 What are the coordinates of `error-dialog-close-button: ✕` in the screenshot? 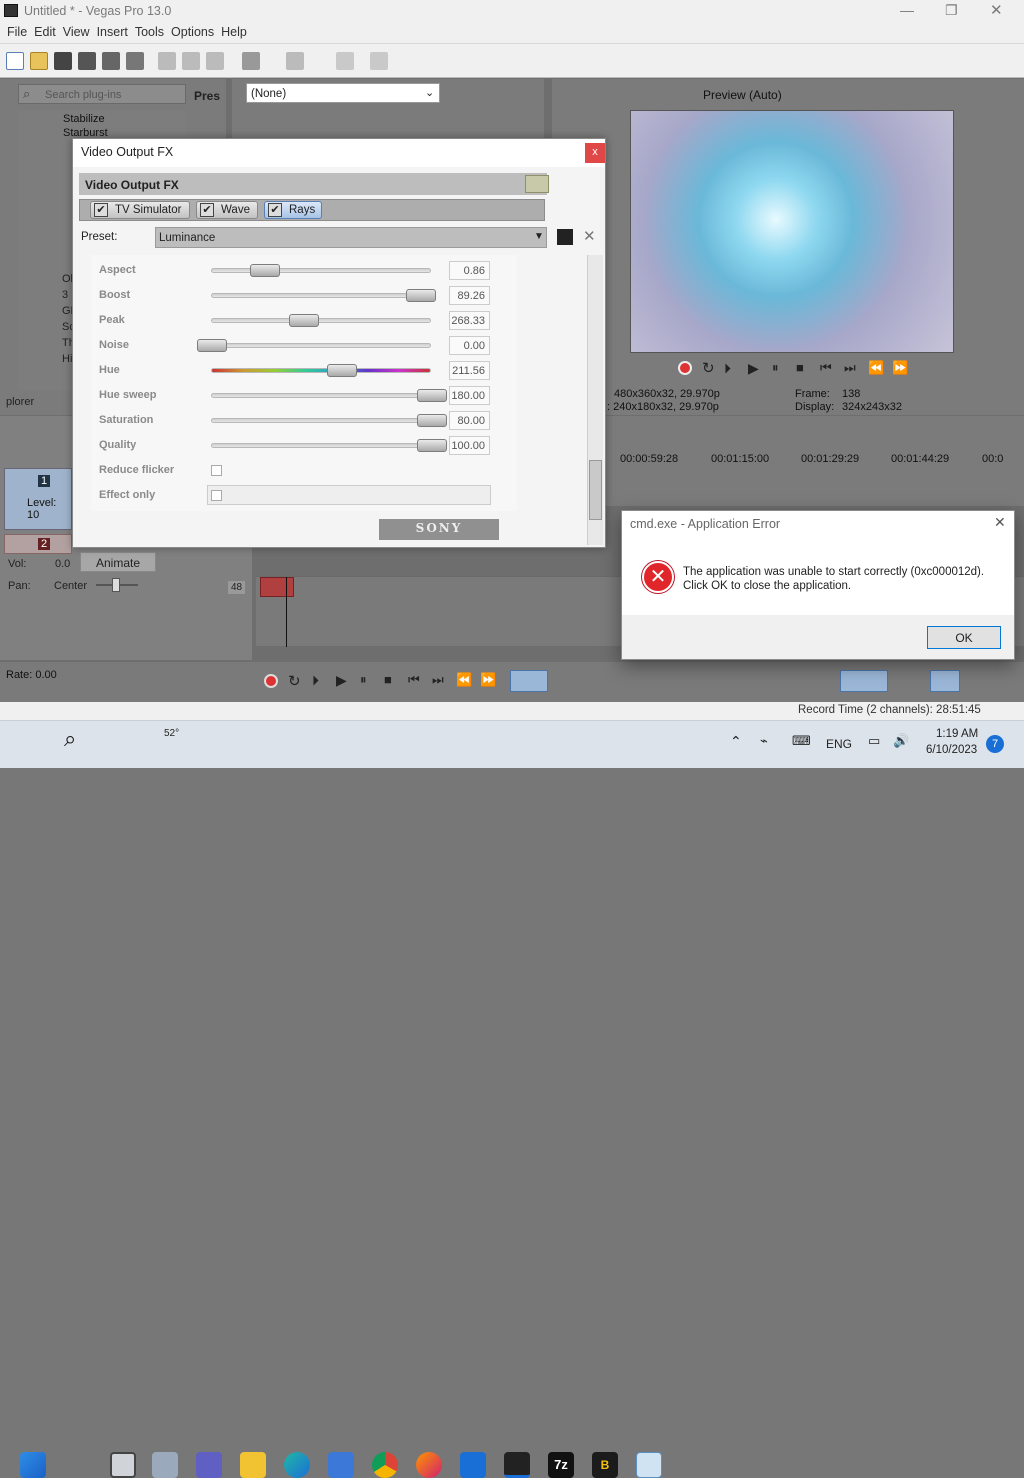 It's located at (1000, 522).